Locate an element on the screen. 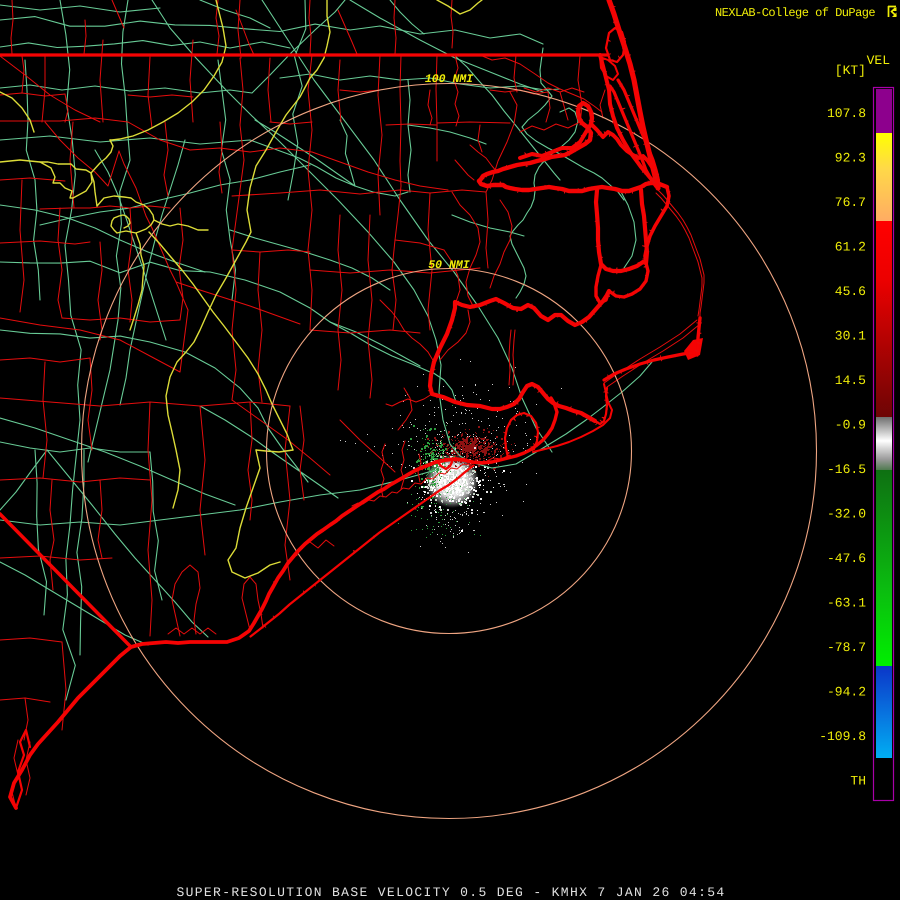 This screenshot has width=900, height=900. svg-text: 30.1 is located at coordinates (850, 336).